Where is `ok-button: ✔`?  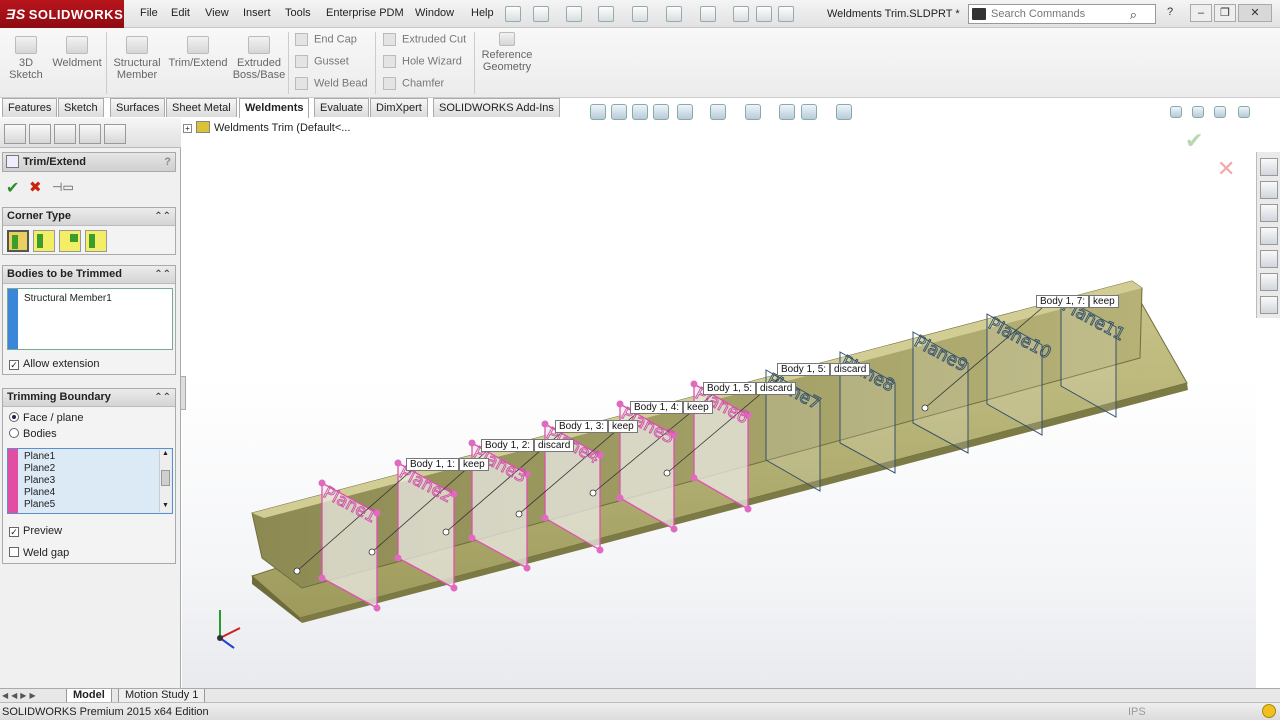 ok-button: ✔ is located at coordinates (12, 188).